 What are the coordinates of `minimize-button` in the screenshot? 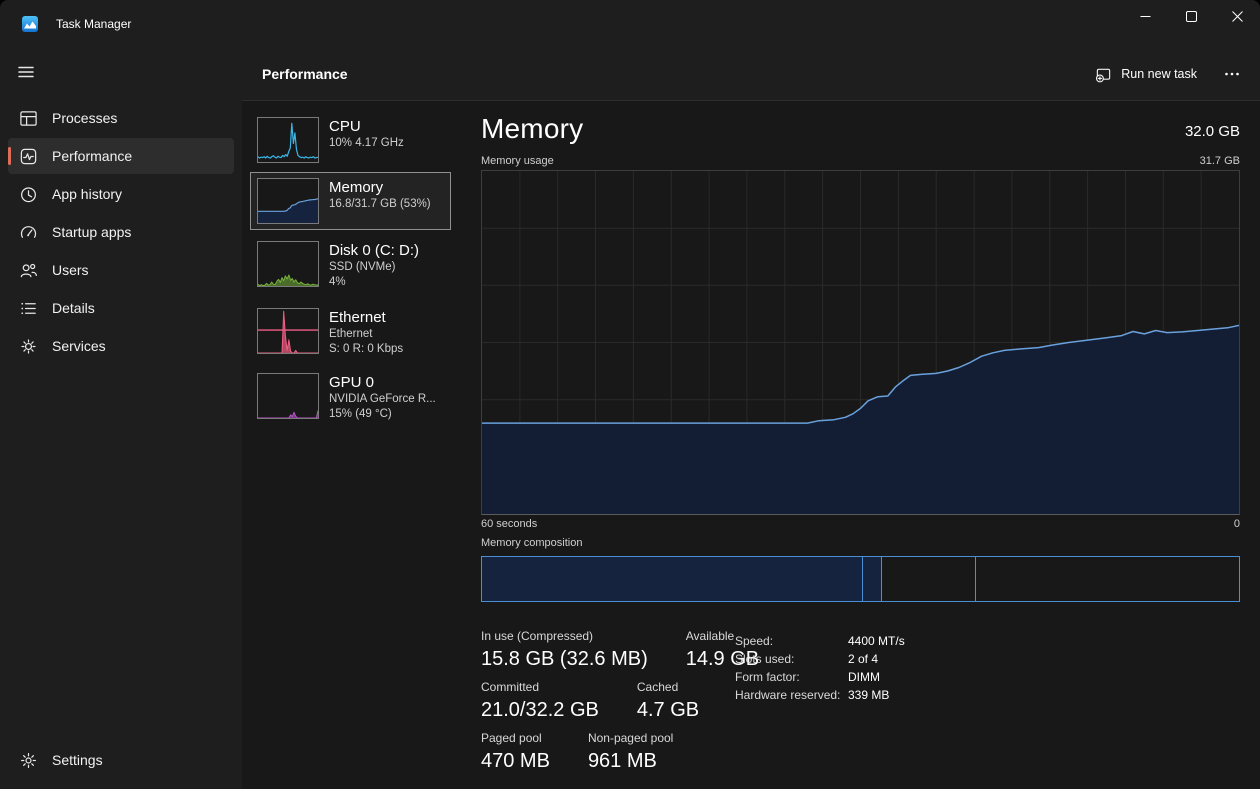 It's located at (1145, 16).